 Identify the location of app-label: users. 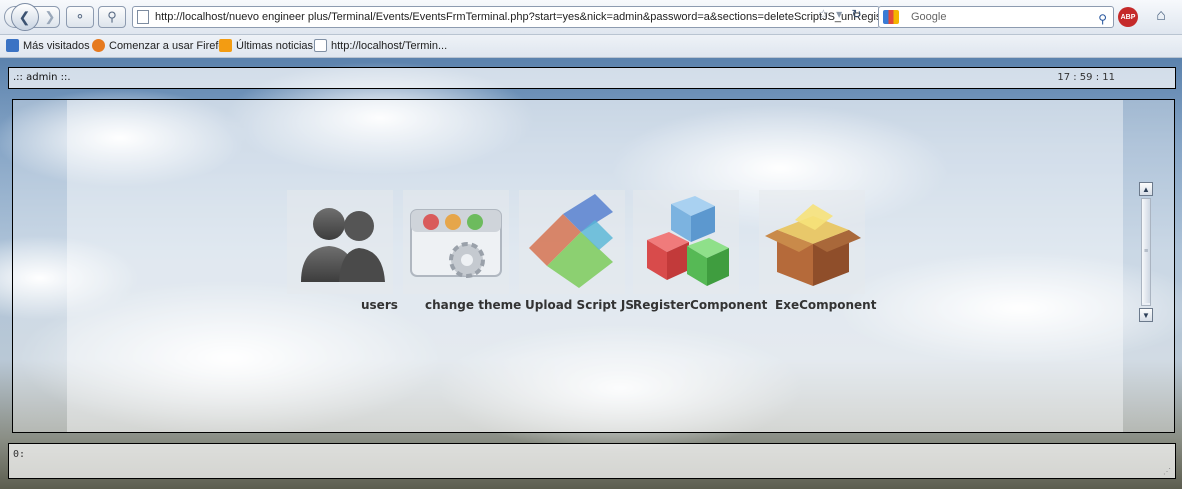
(379, 305).